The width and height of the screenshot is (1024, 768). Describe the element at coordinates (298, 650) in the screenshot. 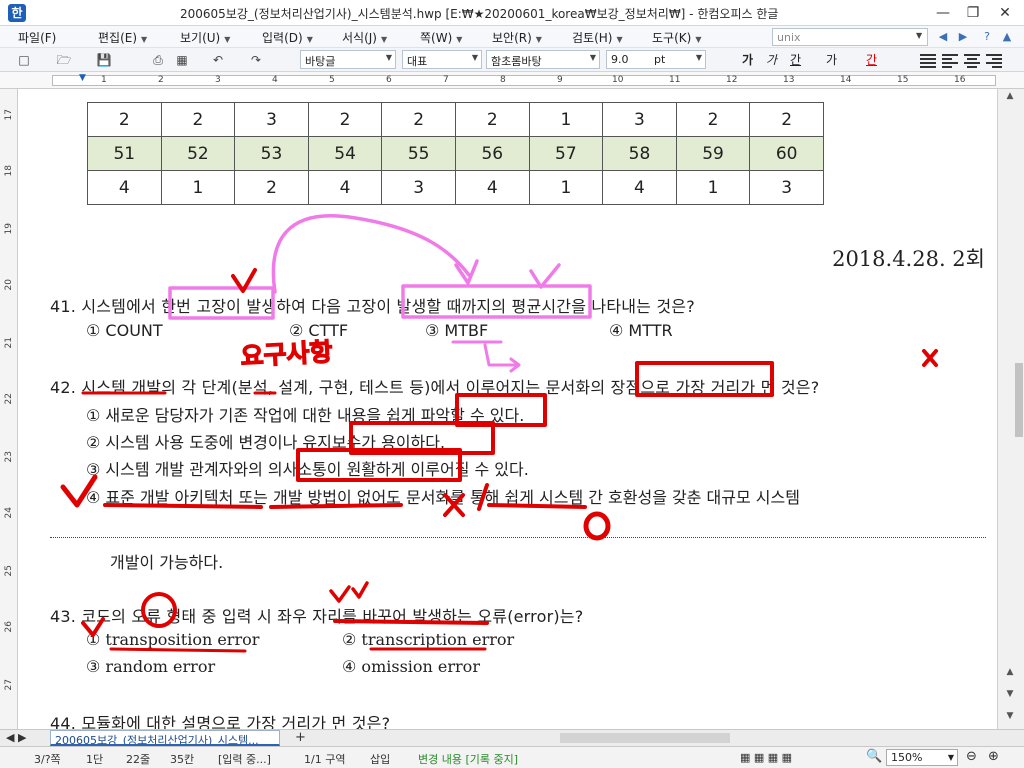

I see `red-underline-options` at that location.